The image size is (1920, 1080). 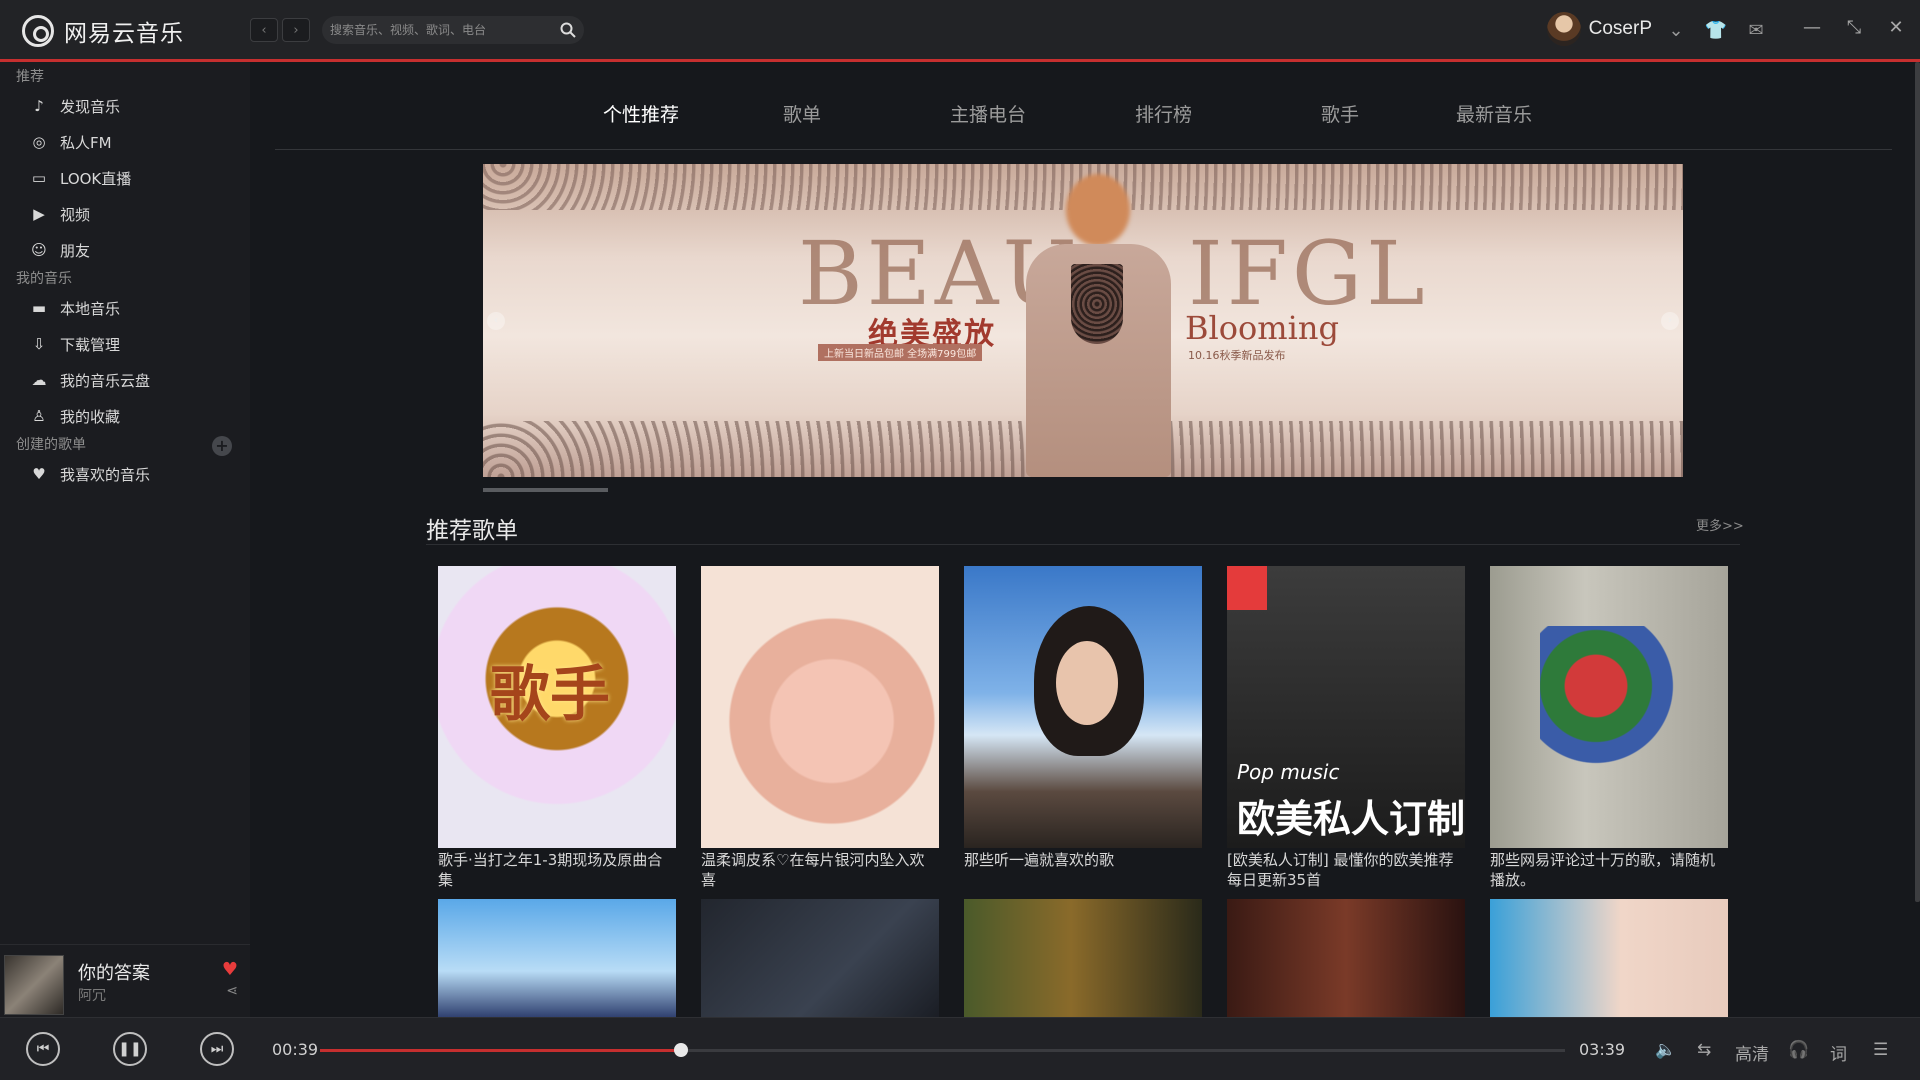 What do you see at coordinates (496, 321) in the screenshot?
I see `banner-prev-icon: ‹` at bounding box center [496, 321].